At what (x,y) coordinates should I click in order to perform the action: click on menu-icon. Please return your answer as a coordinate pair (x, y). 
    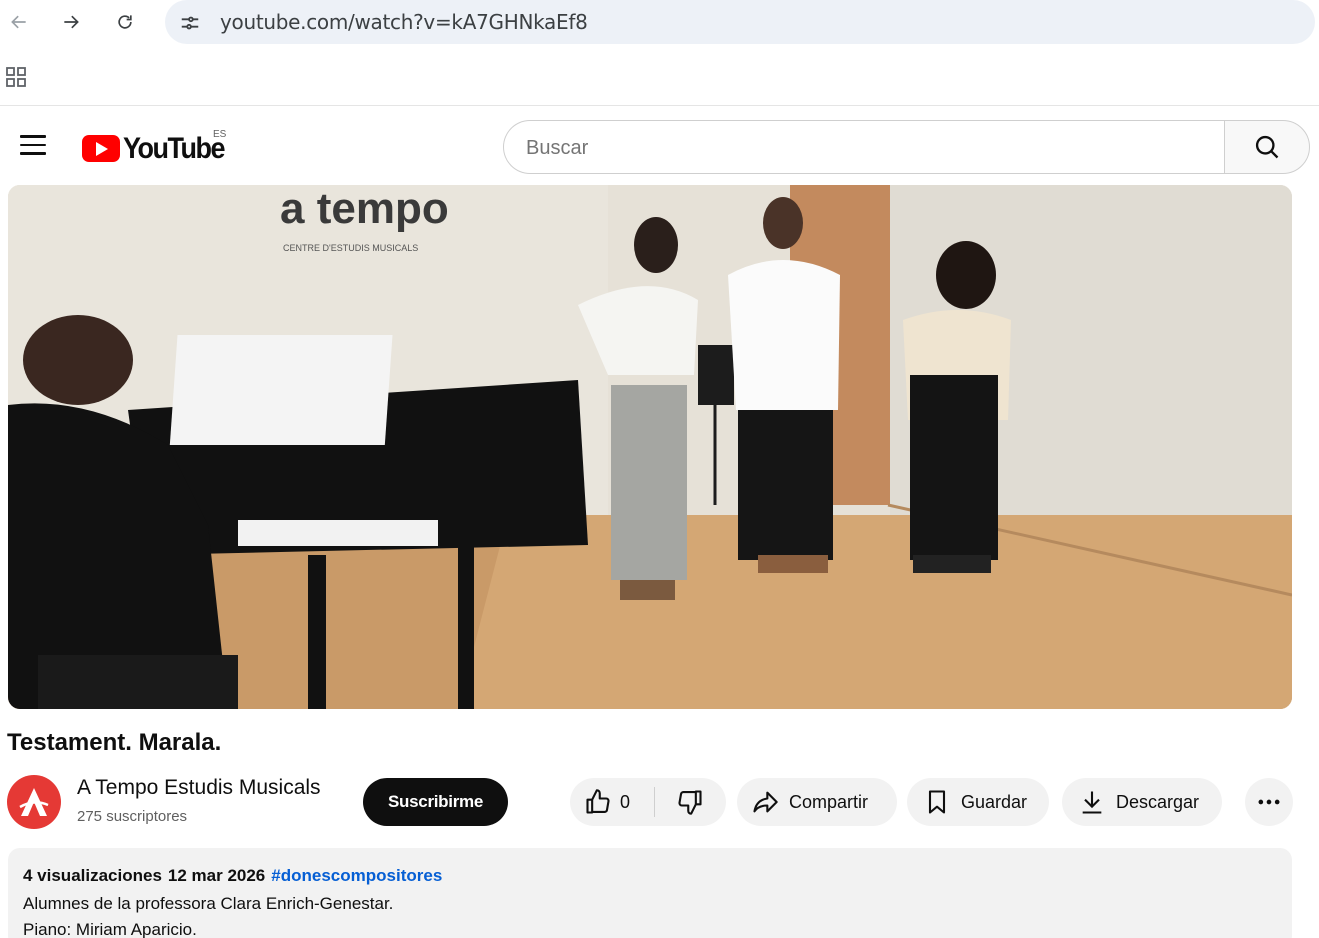
    Looking at the image, I should click on (33, 146).